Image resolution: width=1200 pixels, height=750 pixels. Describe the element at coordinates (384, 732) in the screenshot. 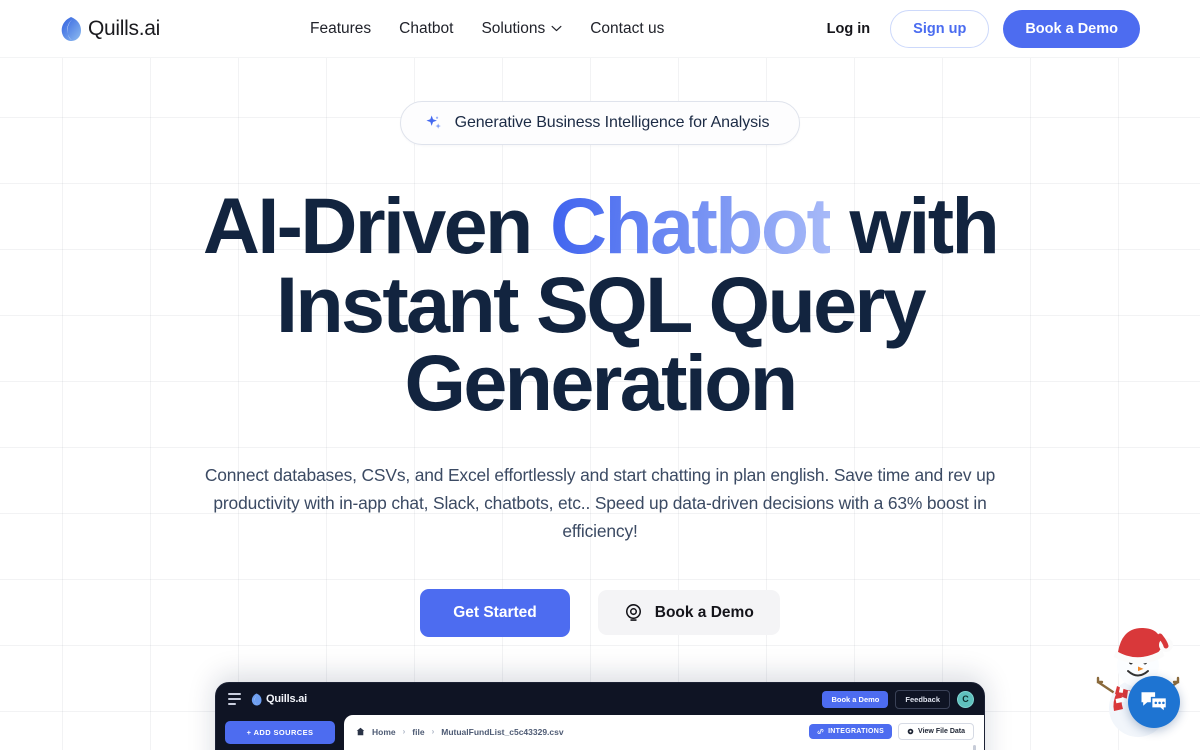

I see `breadcrumb-item-home: Home` at that location.